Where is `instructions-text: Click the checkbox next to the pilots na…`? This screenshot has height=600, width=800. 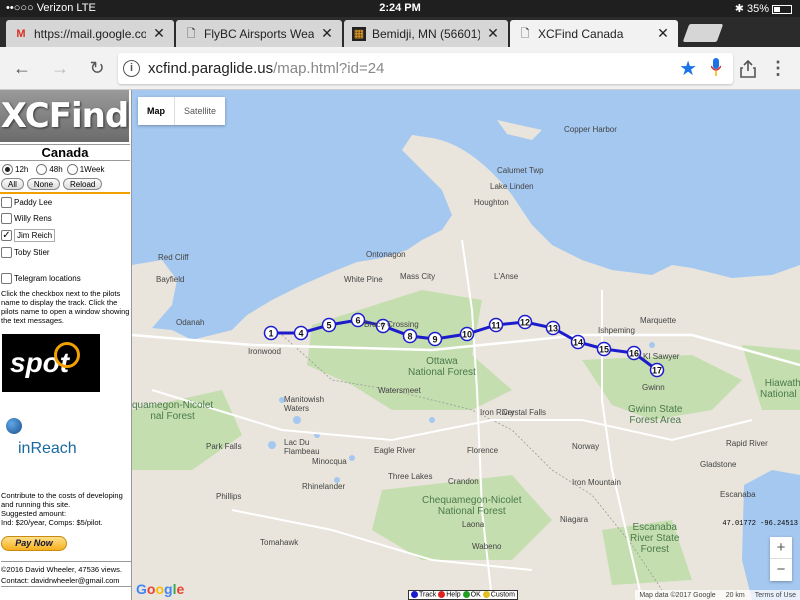
instructions-text: Click the checkbox next to the pilots na… is located at coordinates (65, 307).